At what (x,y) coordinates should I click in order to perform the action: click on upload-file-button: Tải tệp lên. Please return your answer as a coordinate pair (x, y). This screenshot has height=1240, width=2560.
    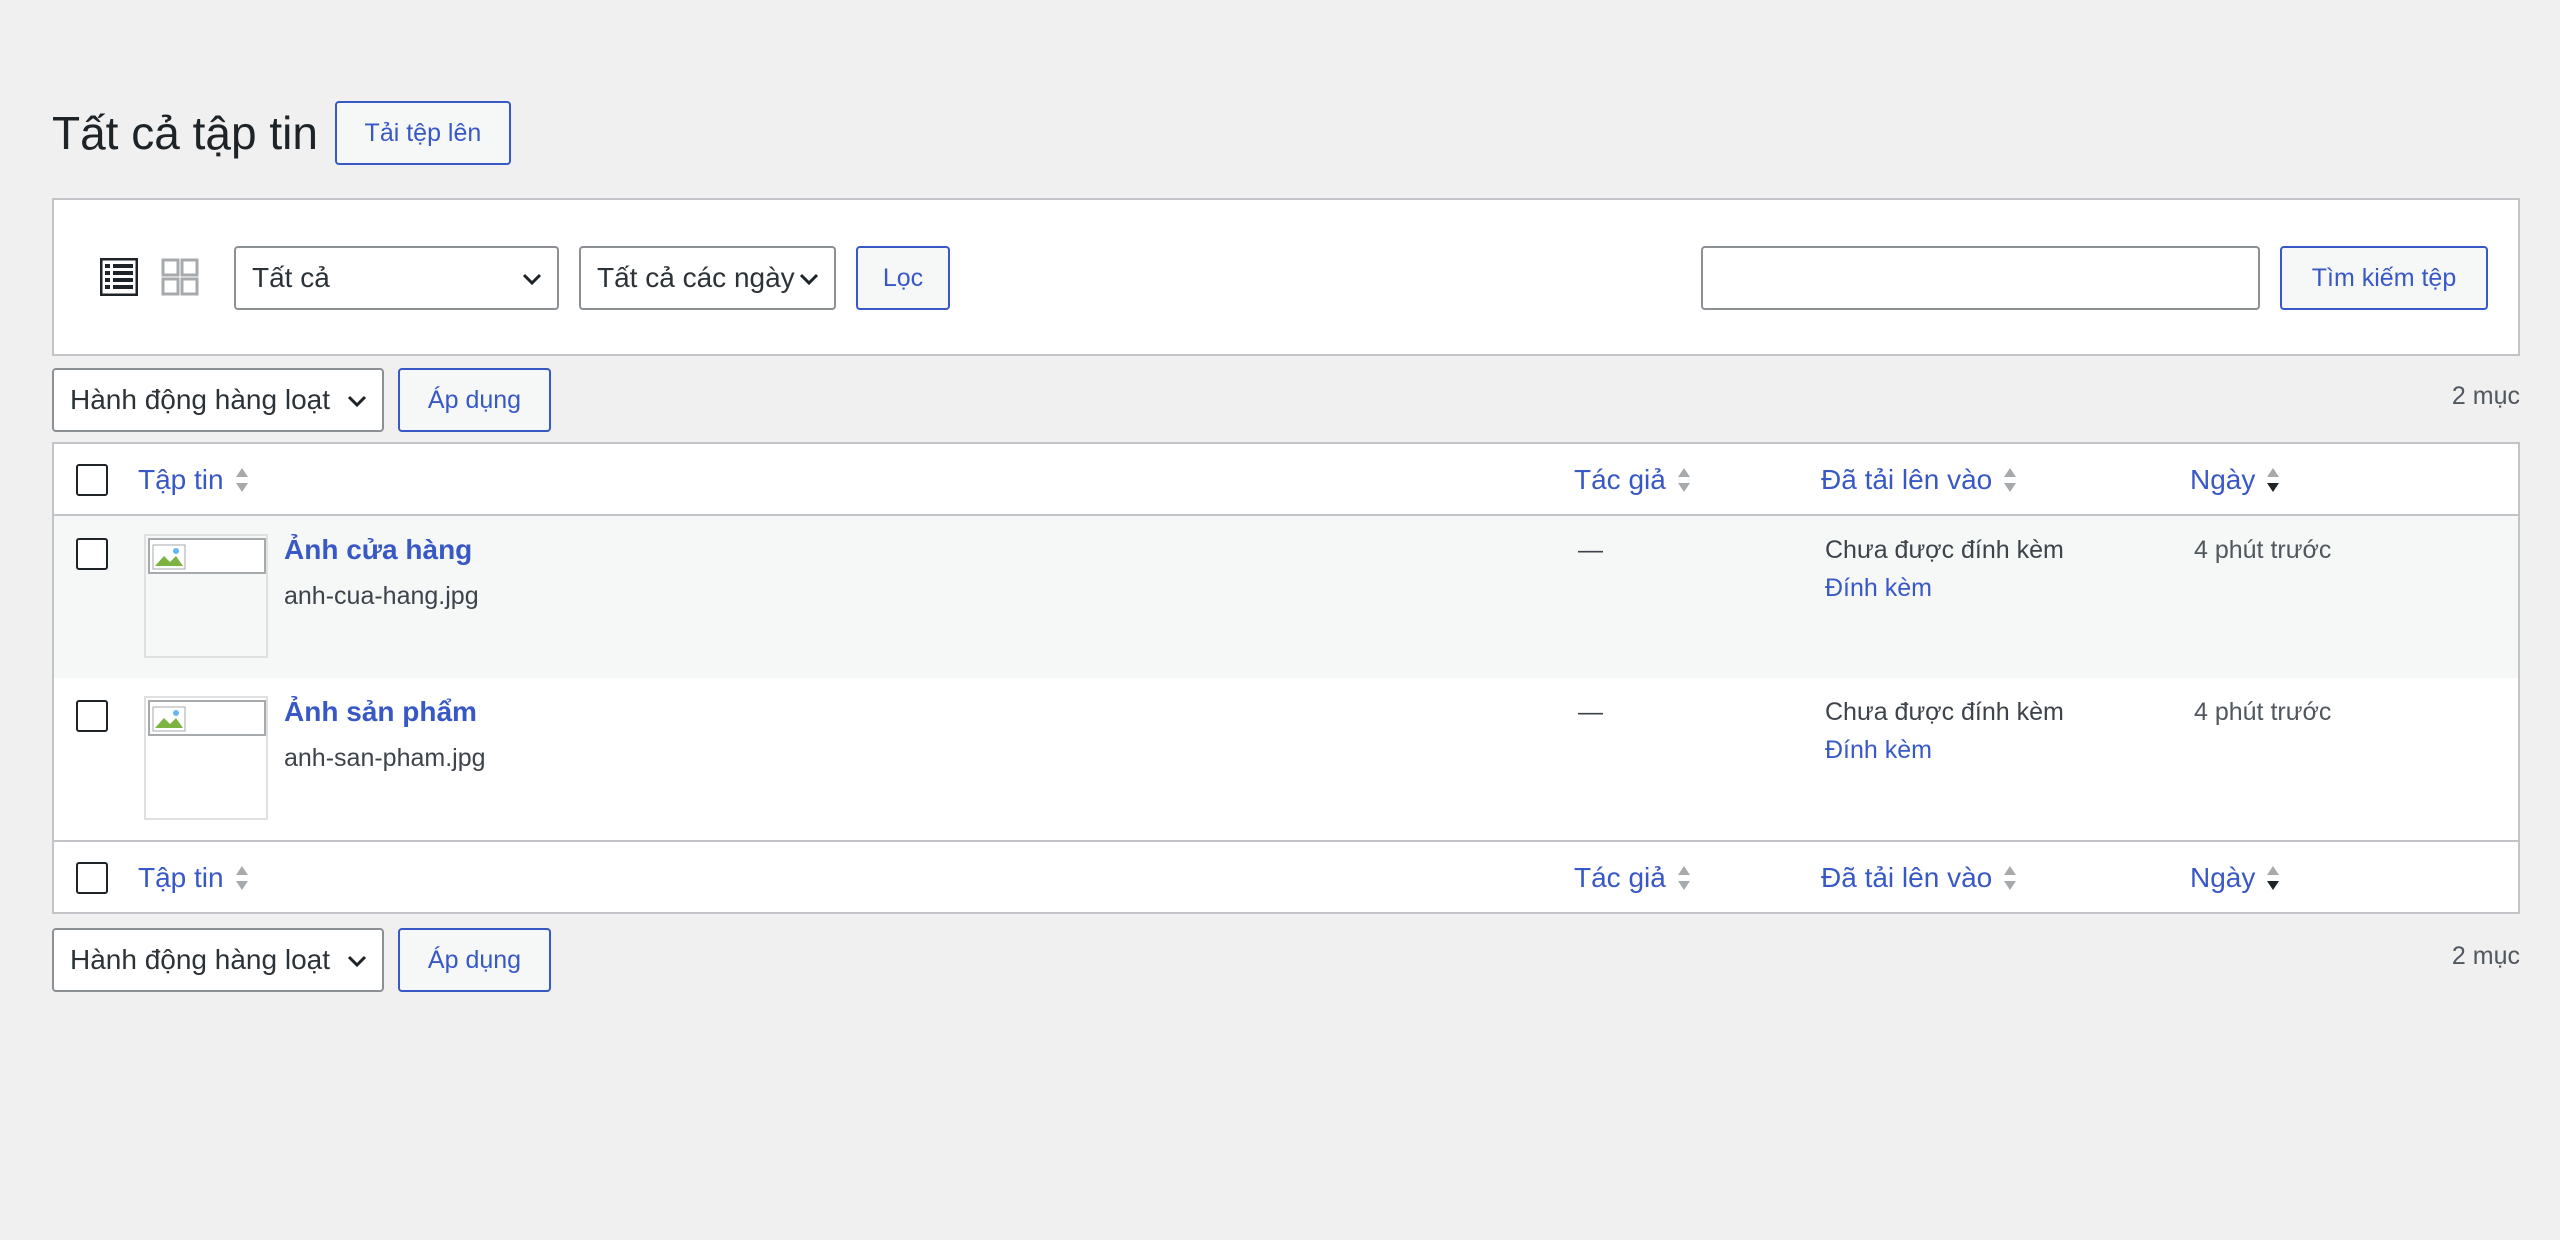
    Looking at the image, I should click on (422, 133).